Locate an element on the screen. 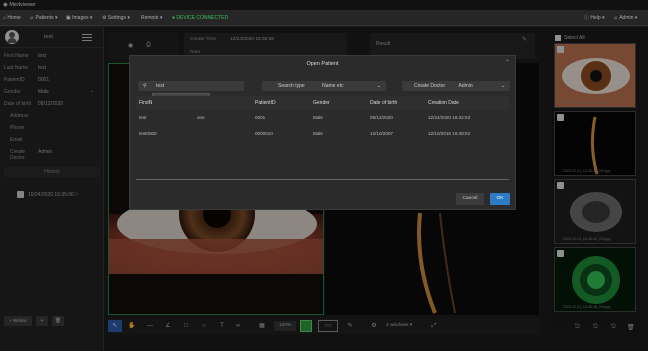 This screenshot has height=351, width=648. menu-help: ⓘ Help ▾ is located at coordinates (594, 18).